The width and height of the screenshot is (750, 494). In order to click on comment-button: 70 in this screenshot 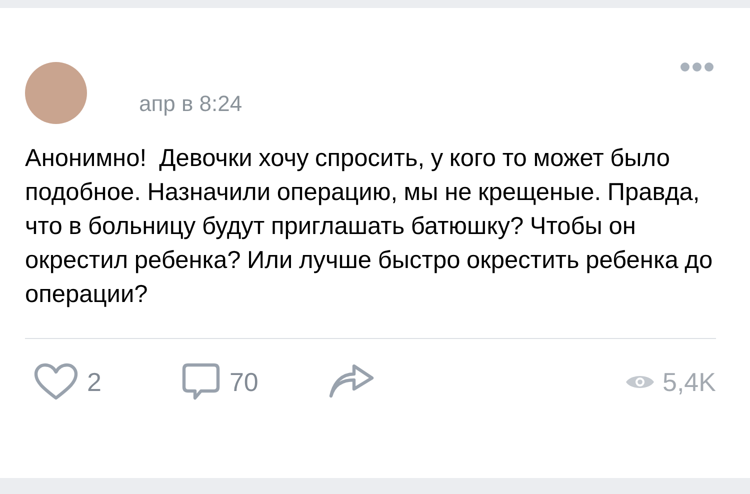, I will do `click(219, 382)`.